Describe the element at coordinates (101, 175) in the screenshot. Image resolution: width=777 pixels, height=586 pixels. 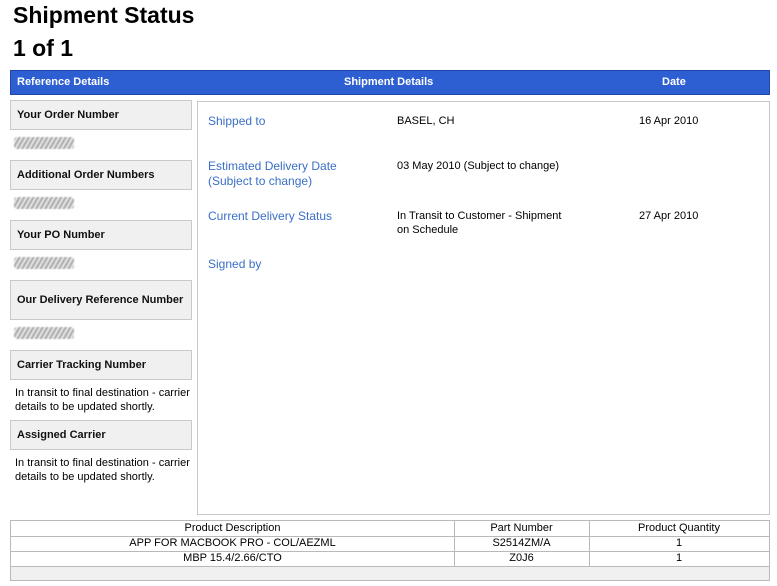
I see `additional-order-numbers-label: Additional Order Numbers` at that location.